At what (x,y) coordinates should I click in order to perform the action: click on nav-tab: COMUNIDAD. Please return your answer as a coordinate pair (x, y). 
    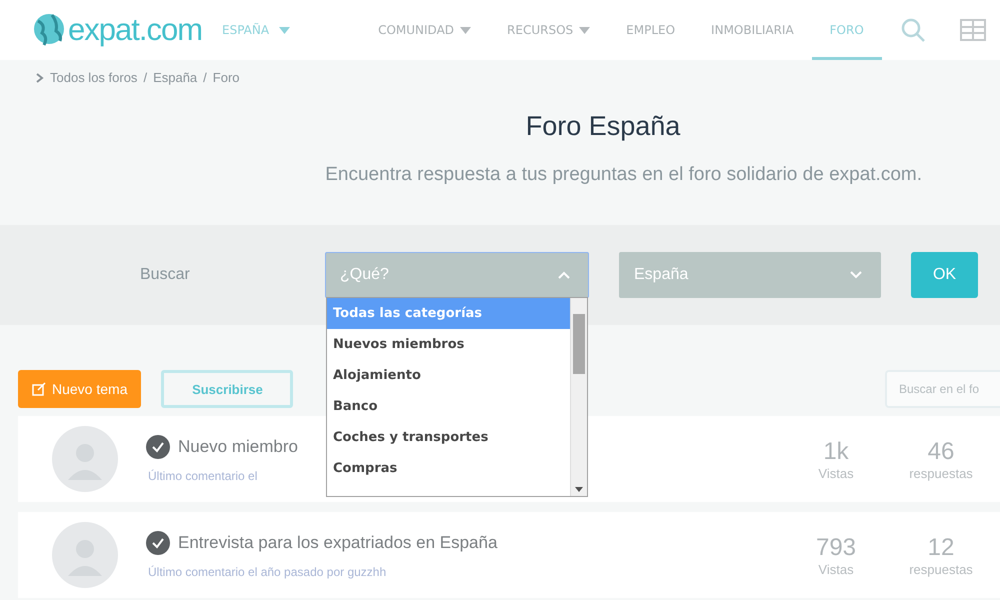
    Looking at the image, I should click on (425, 30).